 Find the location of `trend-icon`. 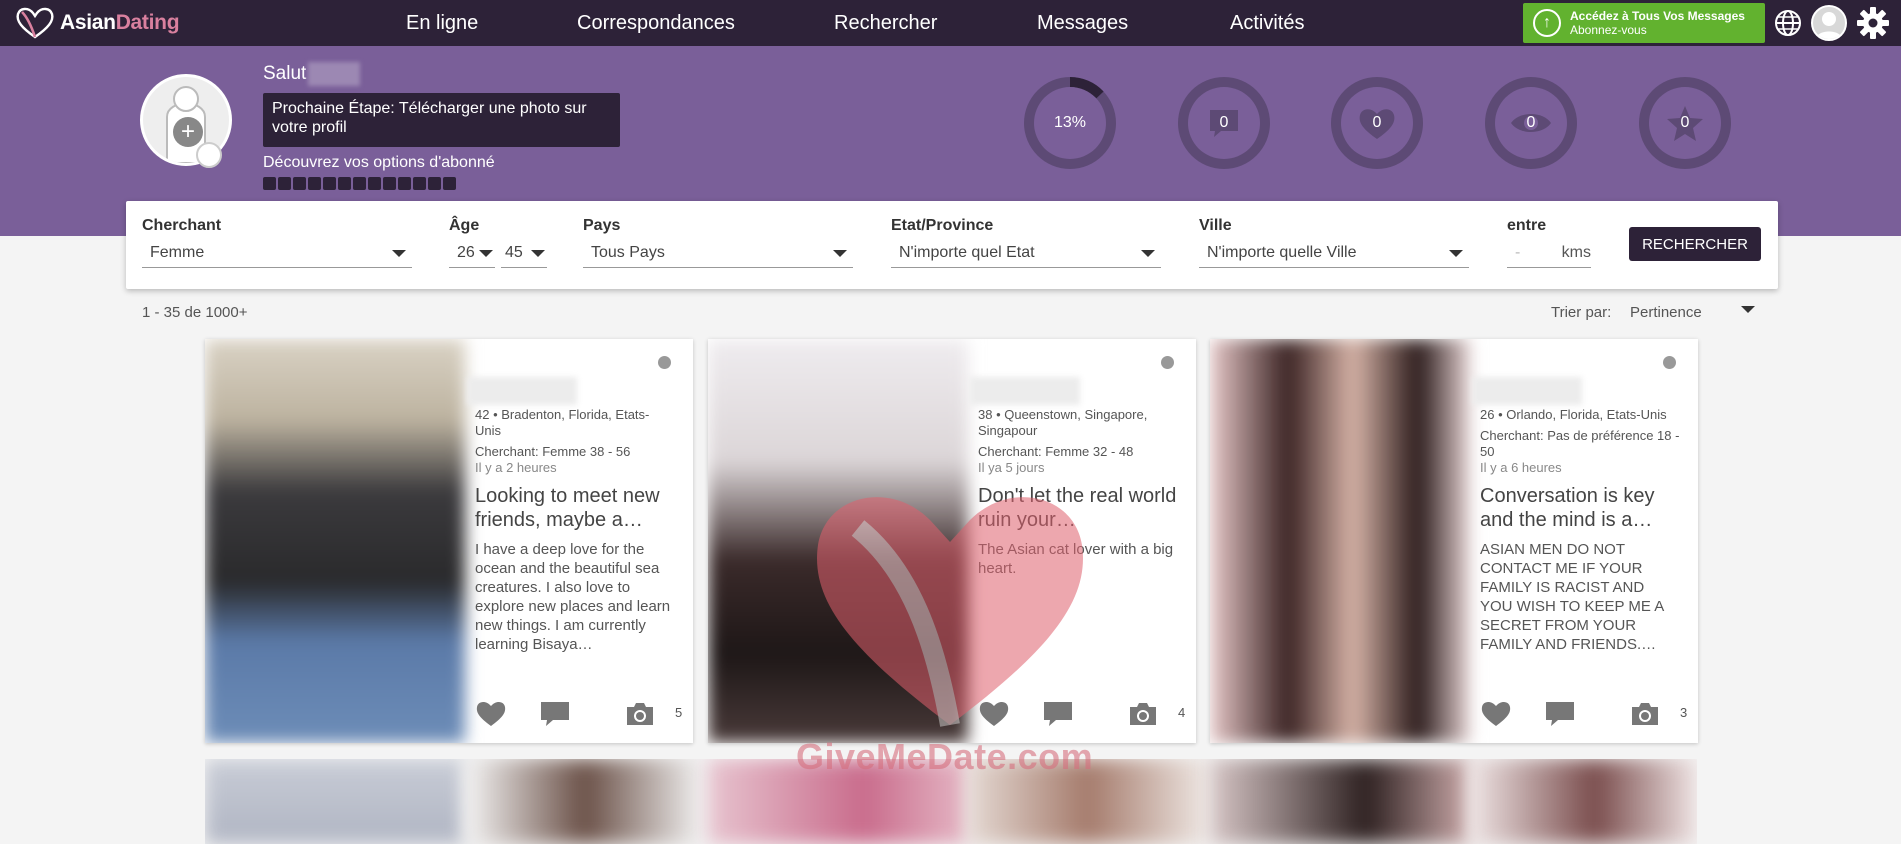

trend-icon is located at coordinates (329, 183).